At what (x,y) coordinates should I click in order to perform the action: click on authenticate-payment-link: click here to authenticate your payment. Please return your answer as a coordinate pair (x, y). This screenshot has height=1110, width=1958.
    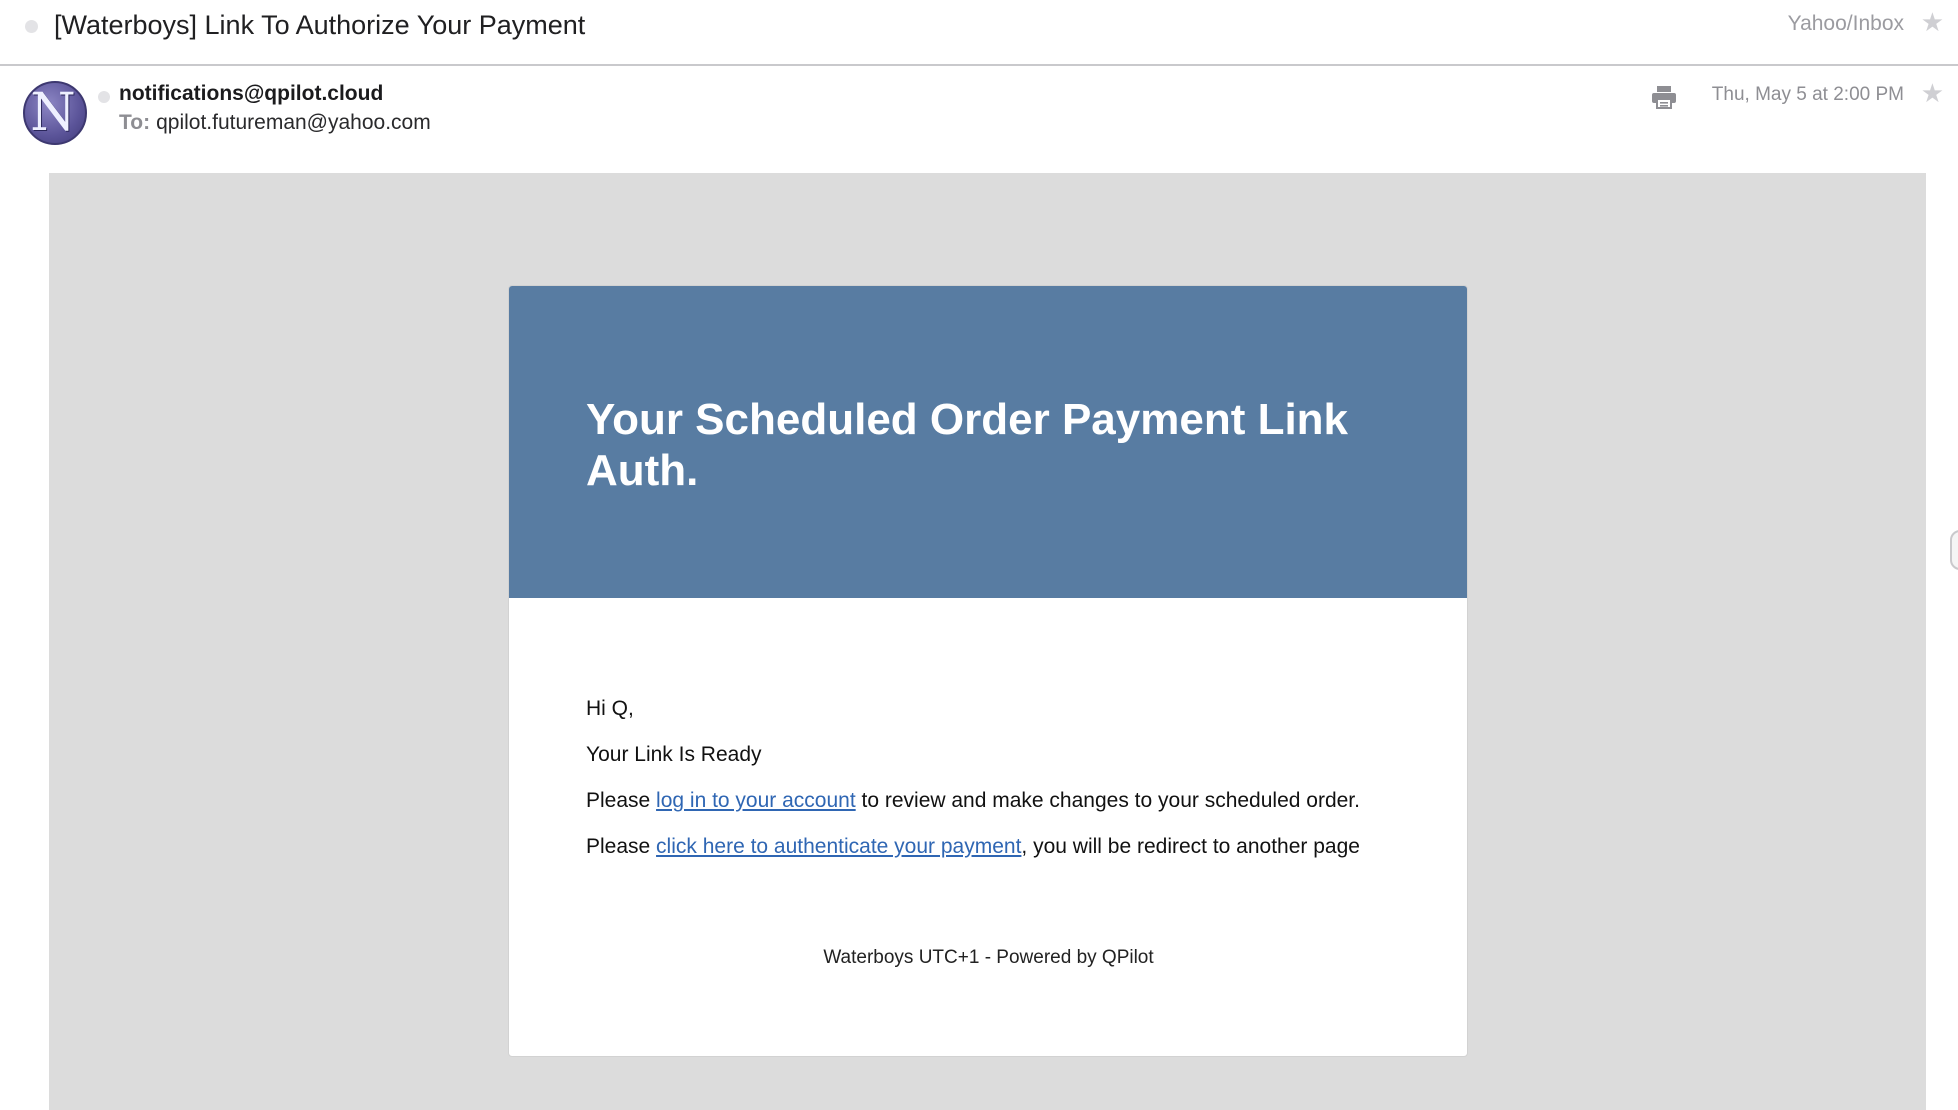
    Looking at the image, I should click on (838, 846).